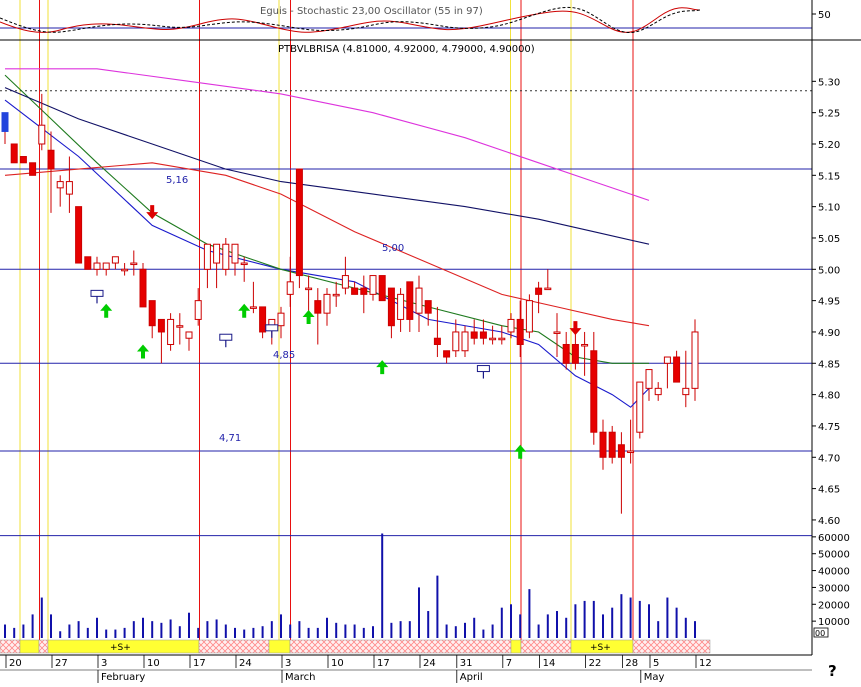 The image size is (861, 687). What do you see at coordinates (656, 663) in the screenshot?
I see `date-tick-label: 5` at bounding box center [656, 663].